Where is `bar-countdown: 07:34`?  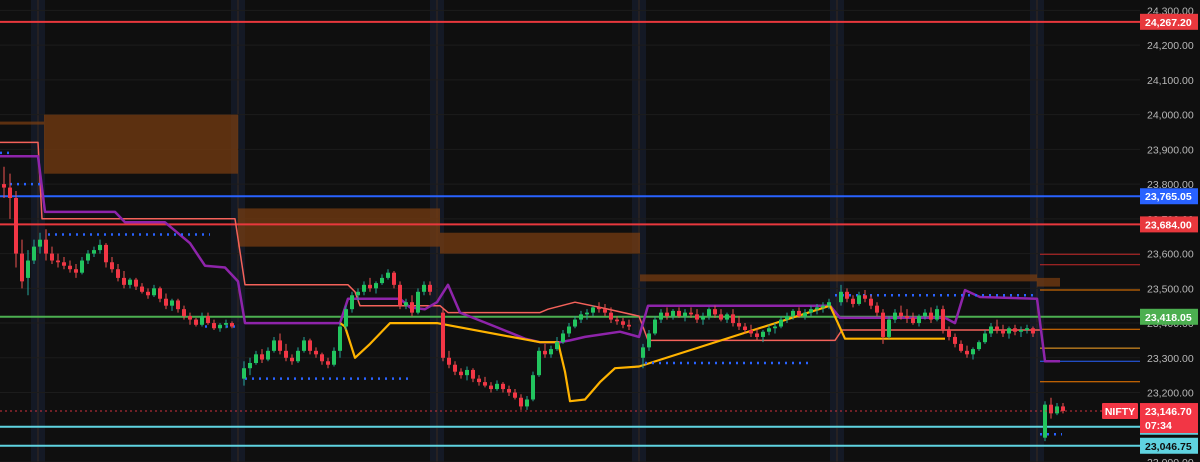
bar-countdown: 07:34 is located at coordinates (1158, 426).